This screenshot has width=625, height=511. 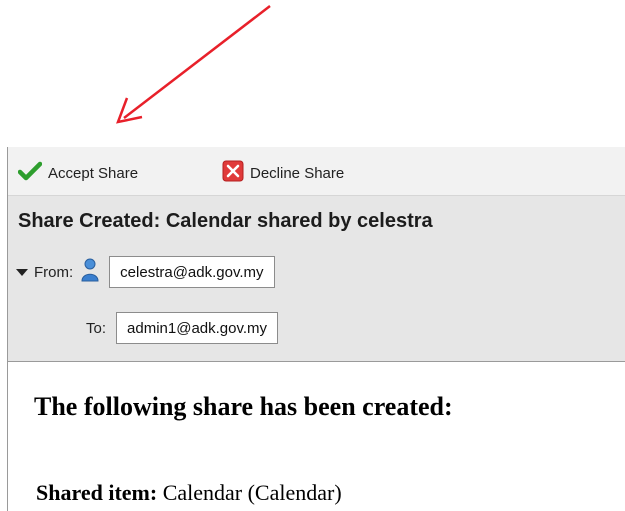 I want to click on toolbar: Accept Share Decline Share, so click(x=316, y=171).